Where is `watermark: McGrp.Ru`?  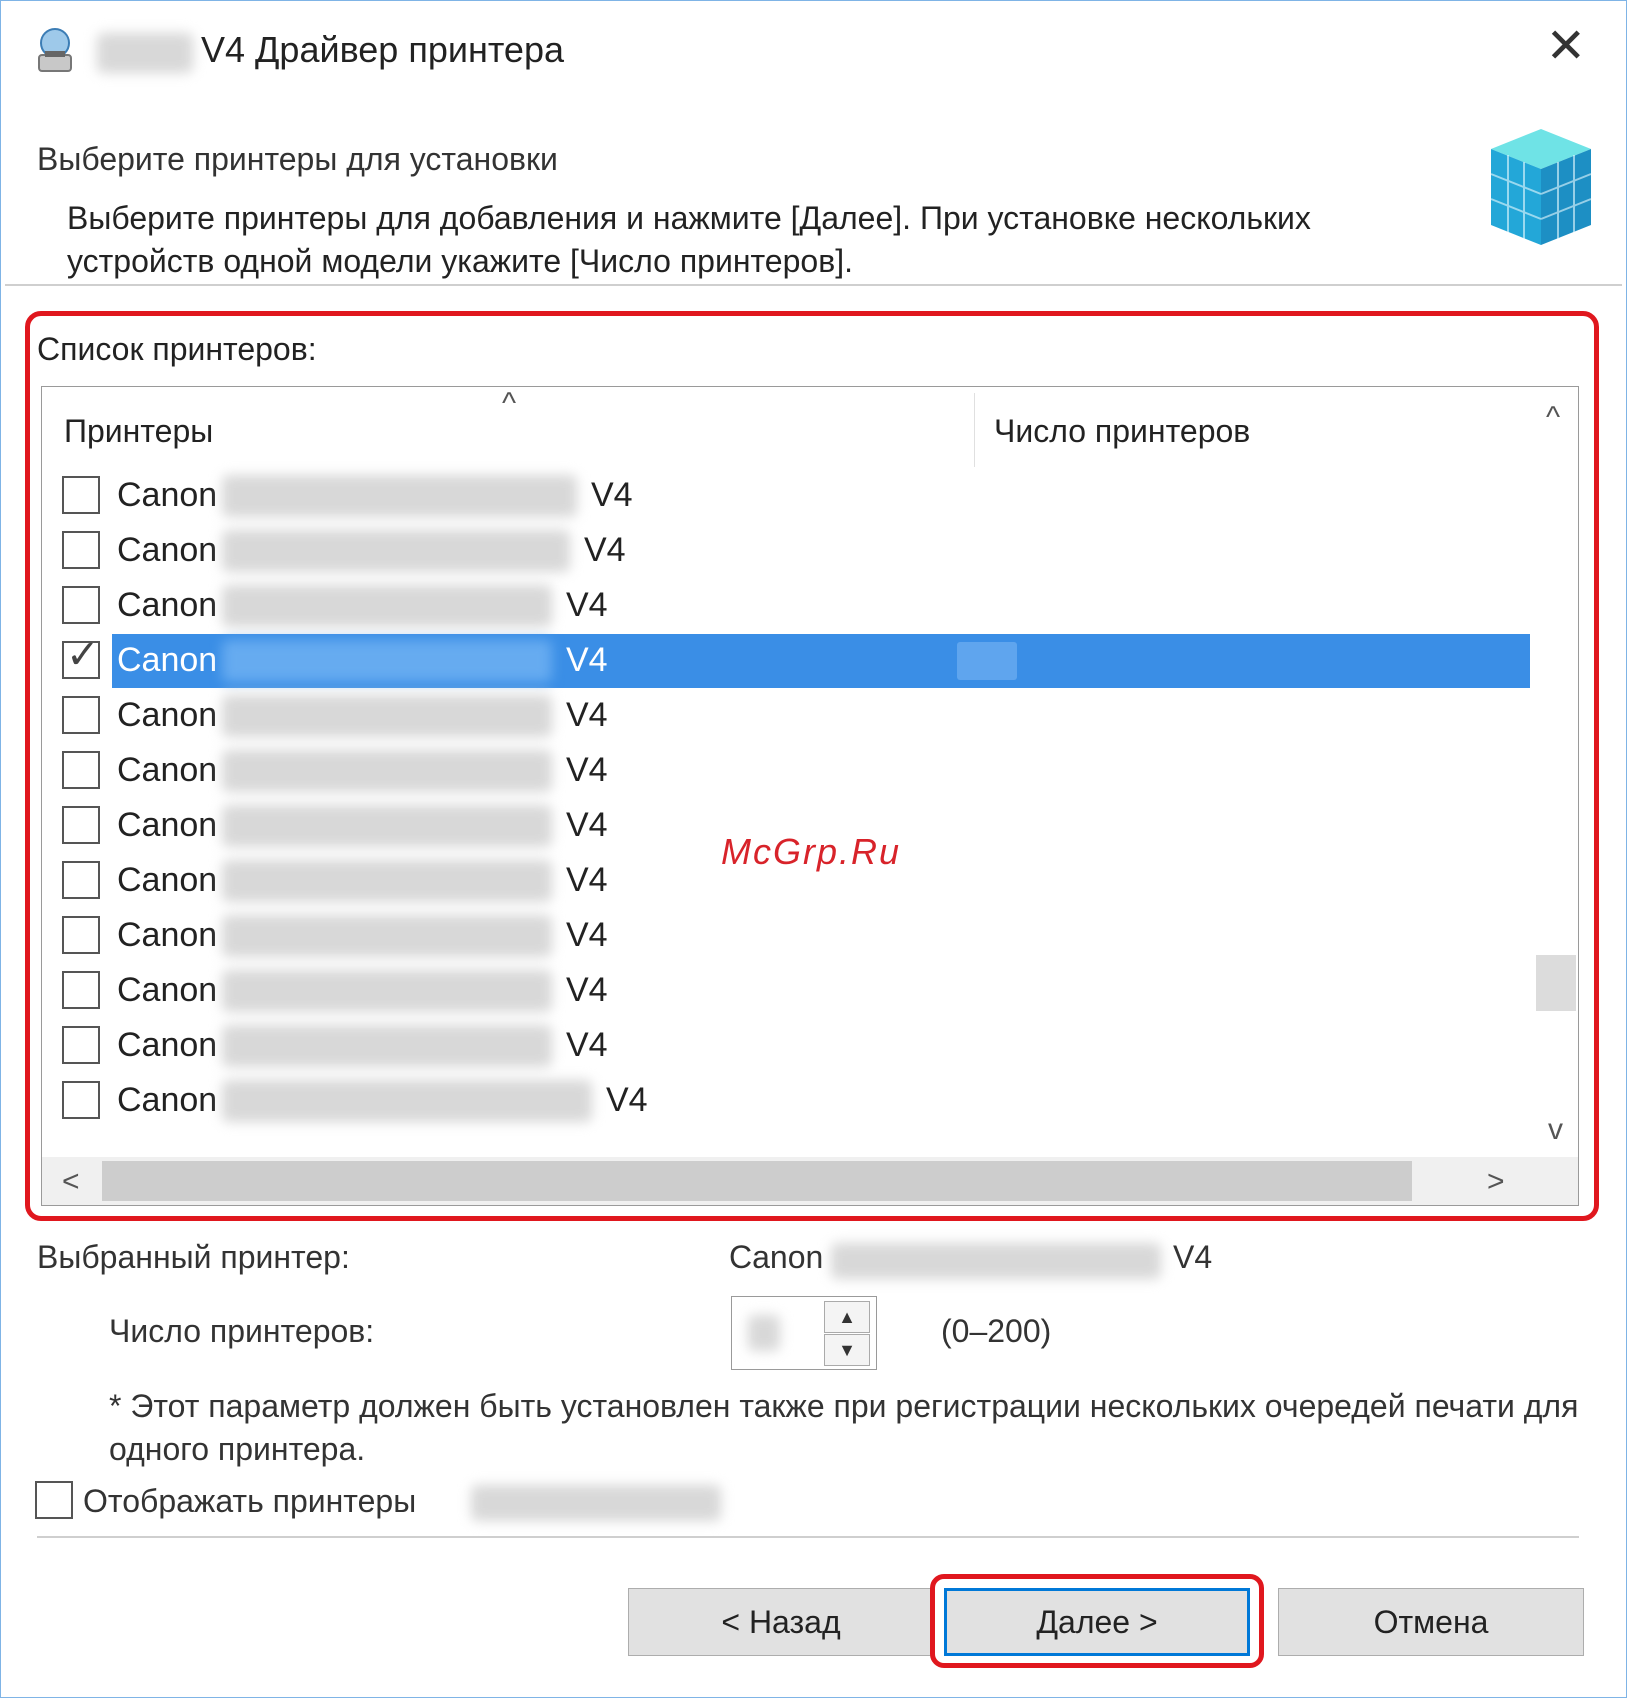
watermark: McGrp.Ru is located at coordinates (811, 851).